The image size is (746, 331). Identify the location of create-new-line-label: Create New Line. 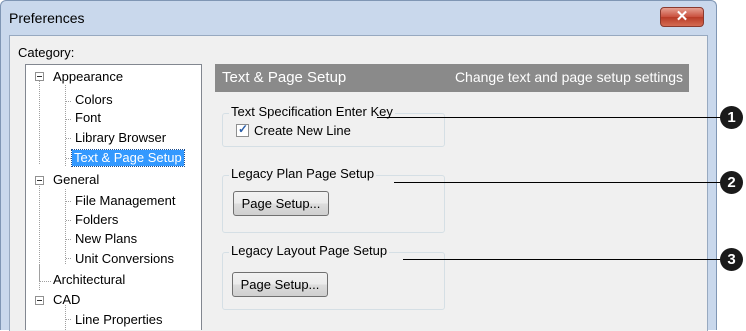
(302, 130).